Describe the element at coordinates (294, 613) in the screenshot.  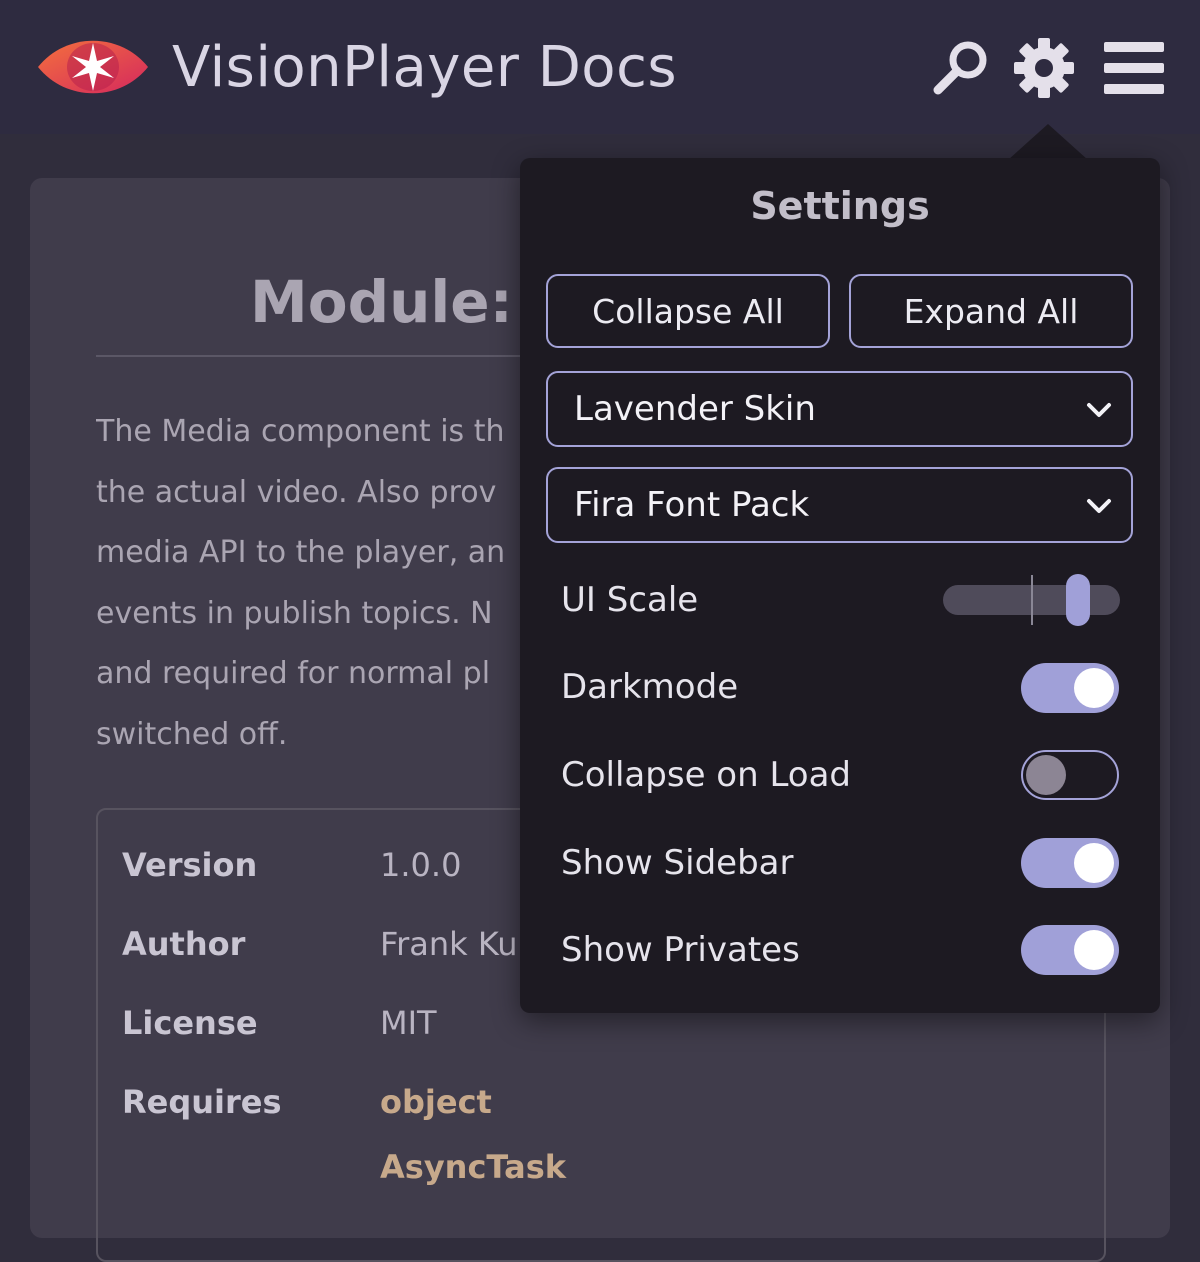
I see `description-line: events in publish topics. N` at that location.